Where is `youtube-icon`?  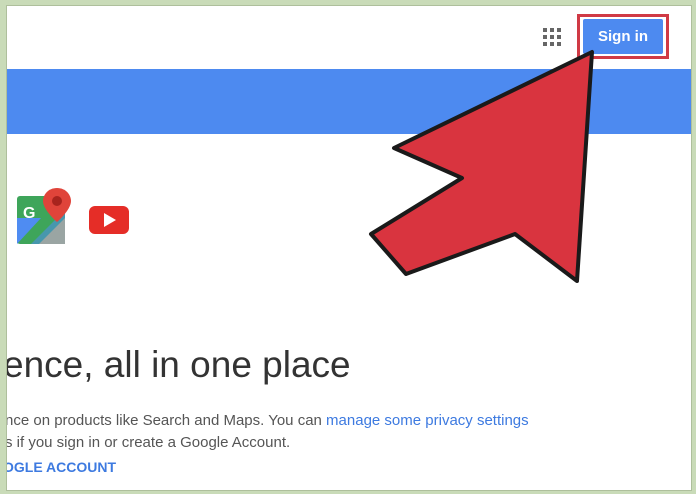
youtube-icon is located at coordinates (109, 222).